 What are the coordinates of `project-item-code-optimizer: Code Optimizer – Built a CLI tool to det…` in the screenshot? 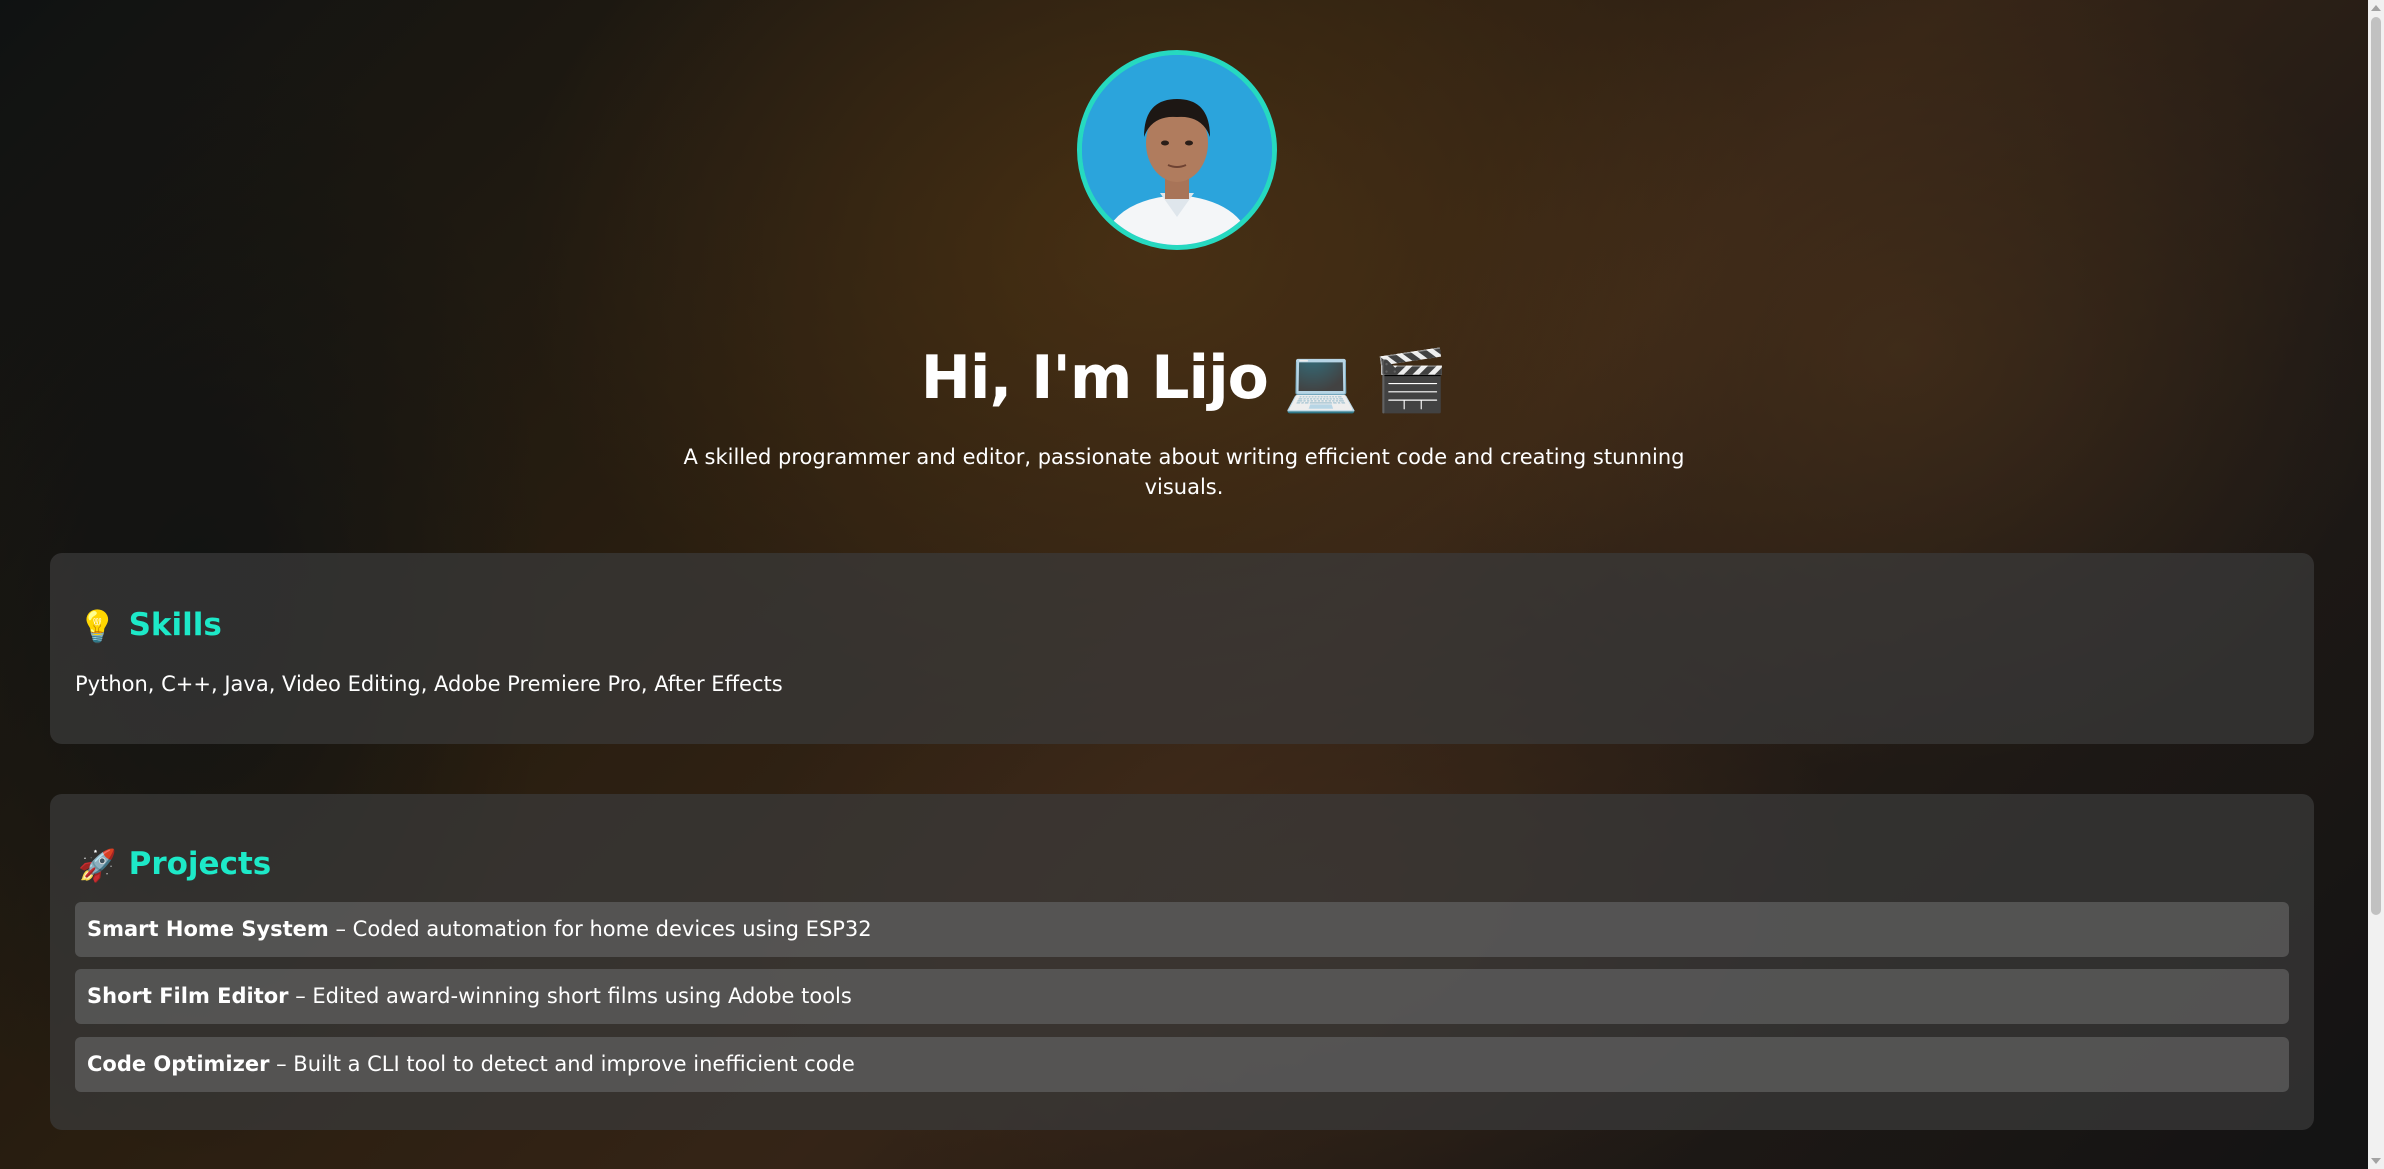 It's located at (1182, 1064).